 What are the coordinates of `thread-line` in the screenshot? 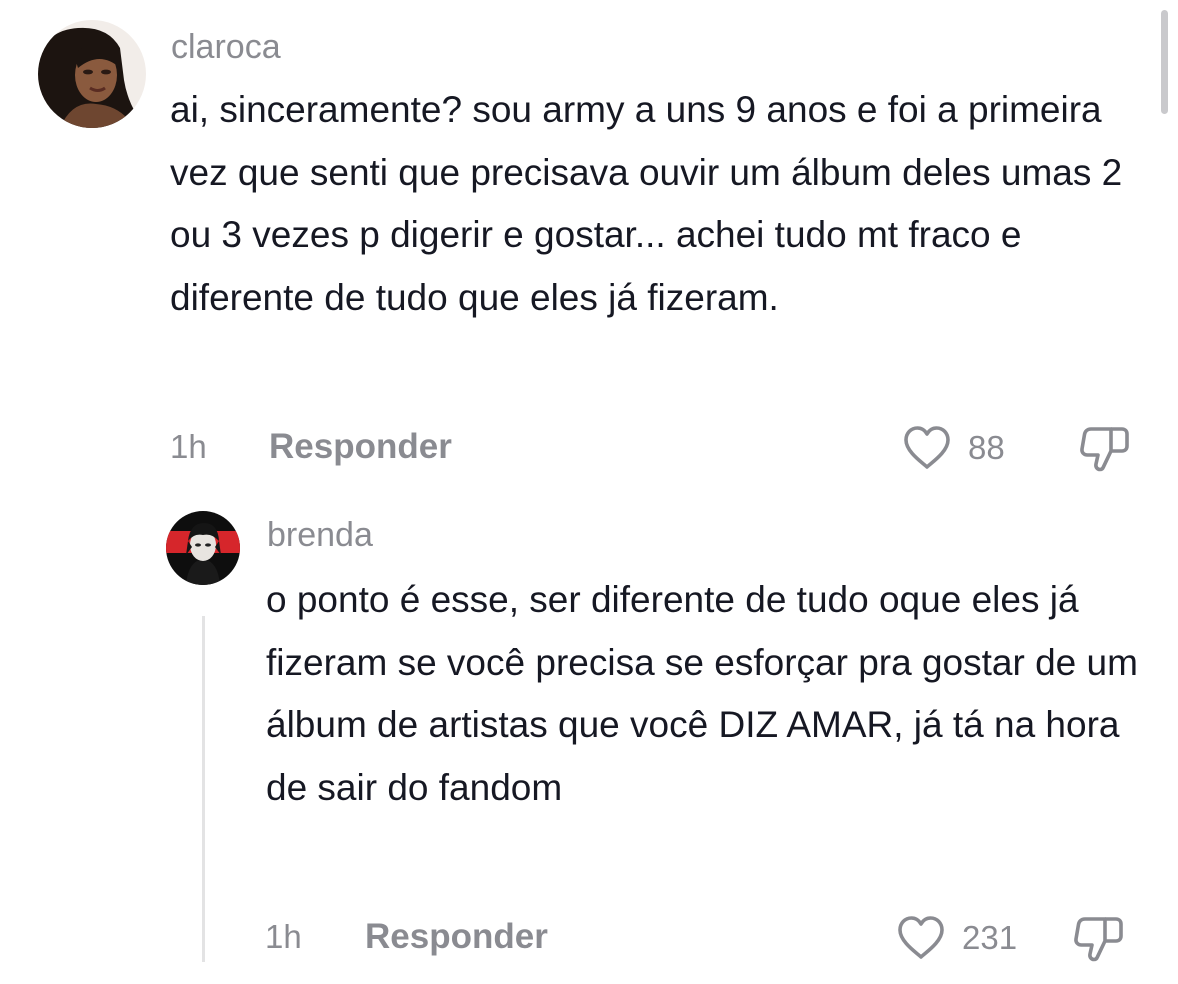 It's located at (203, 789).